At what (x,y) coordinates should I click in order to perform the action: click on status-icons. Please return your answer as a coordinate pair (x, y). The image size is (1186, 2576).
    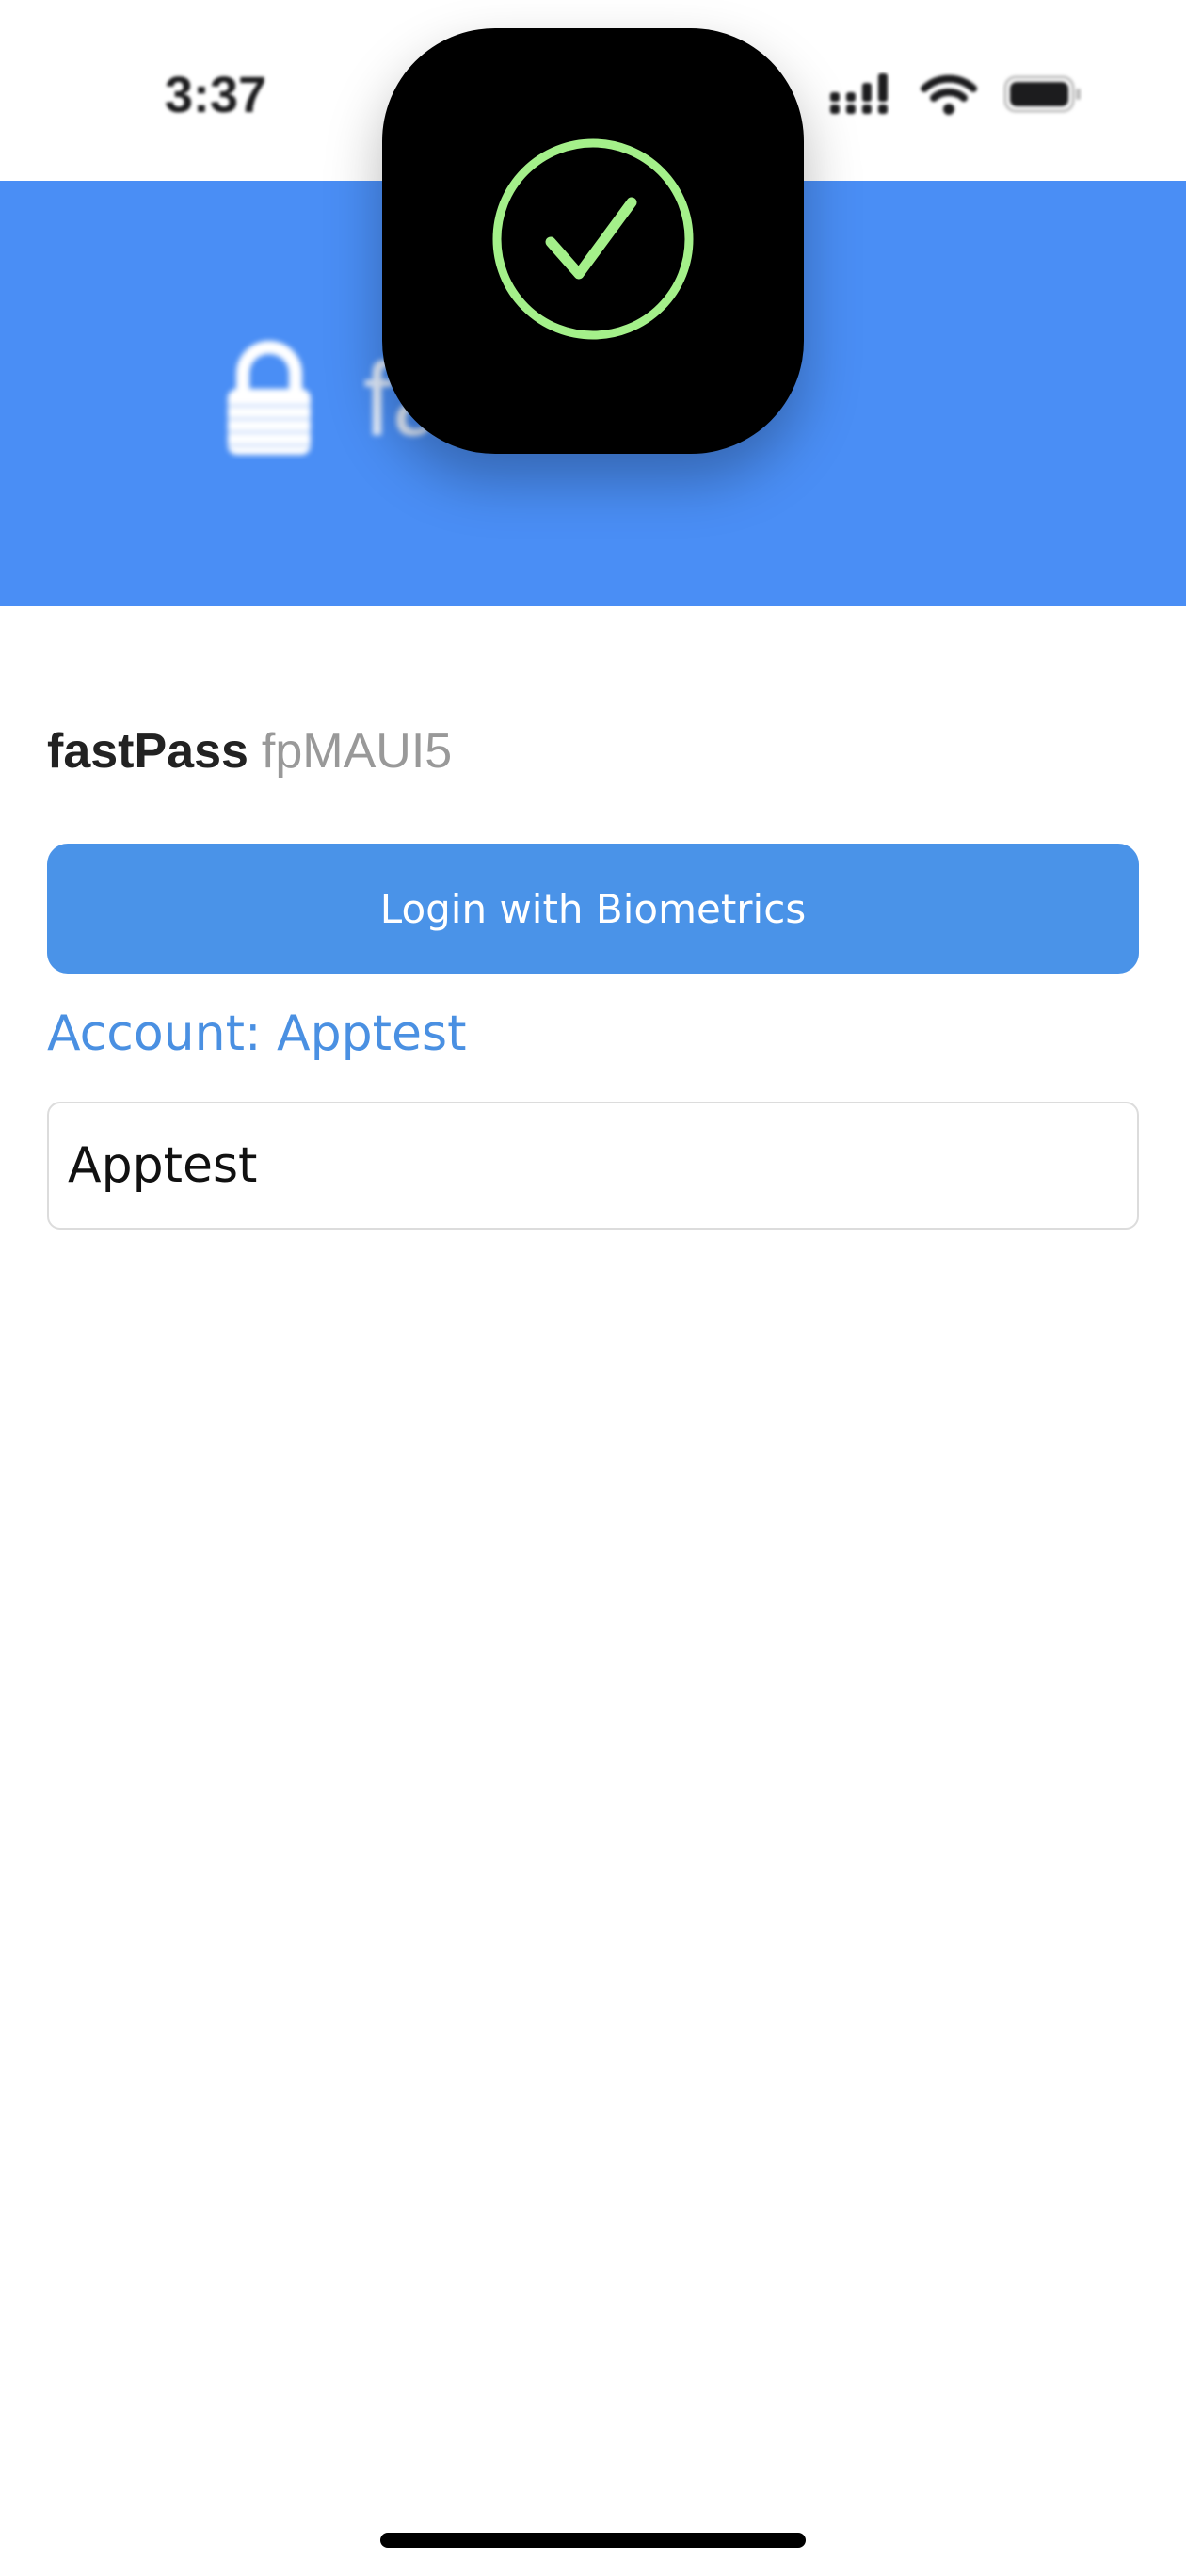
    Looking at the image, I should click on (955, 96).